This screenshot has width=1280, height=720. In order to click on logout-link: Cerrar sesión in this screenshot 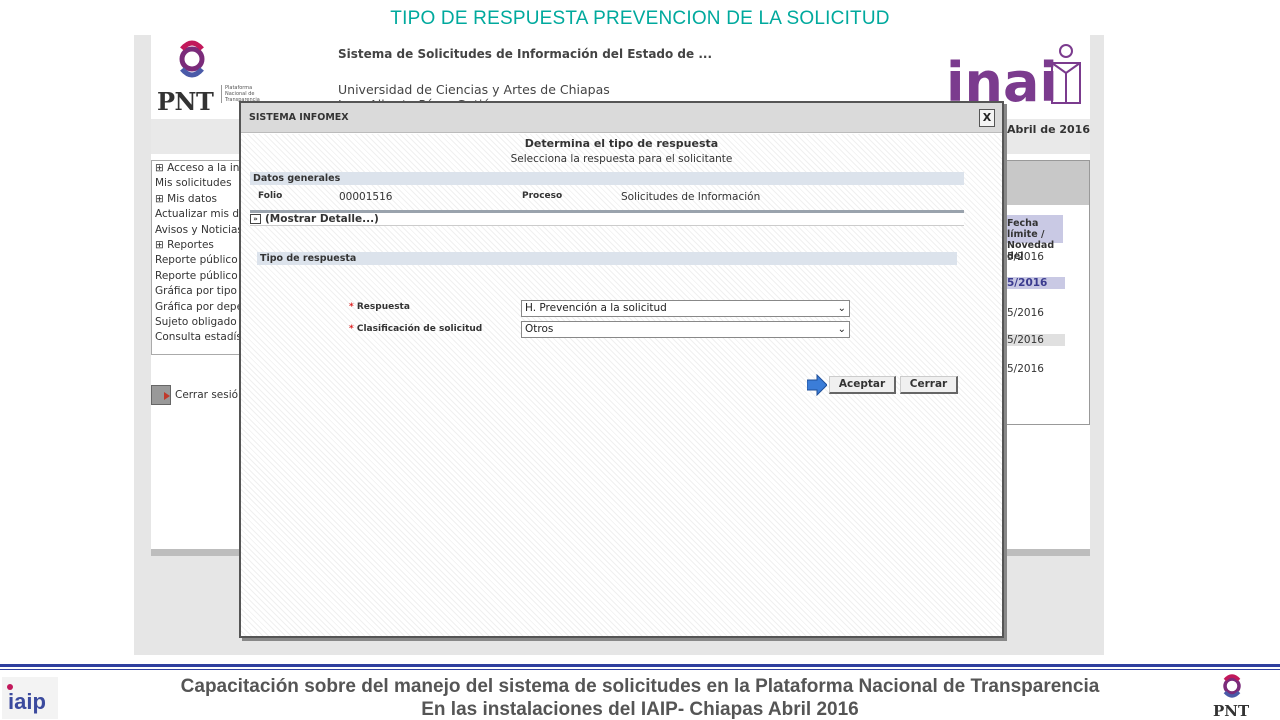, I will do `click(198, 395)`.